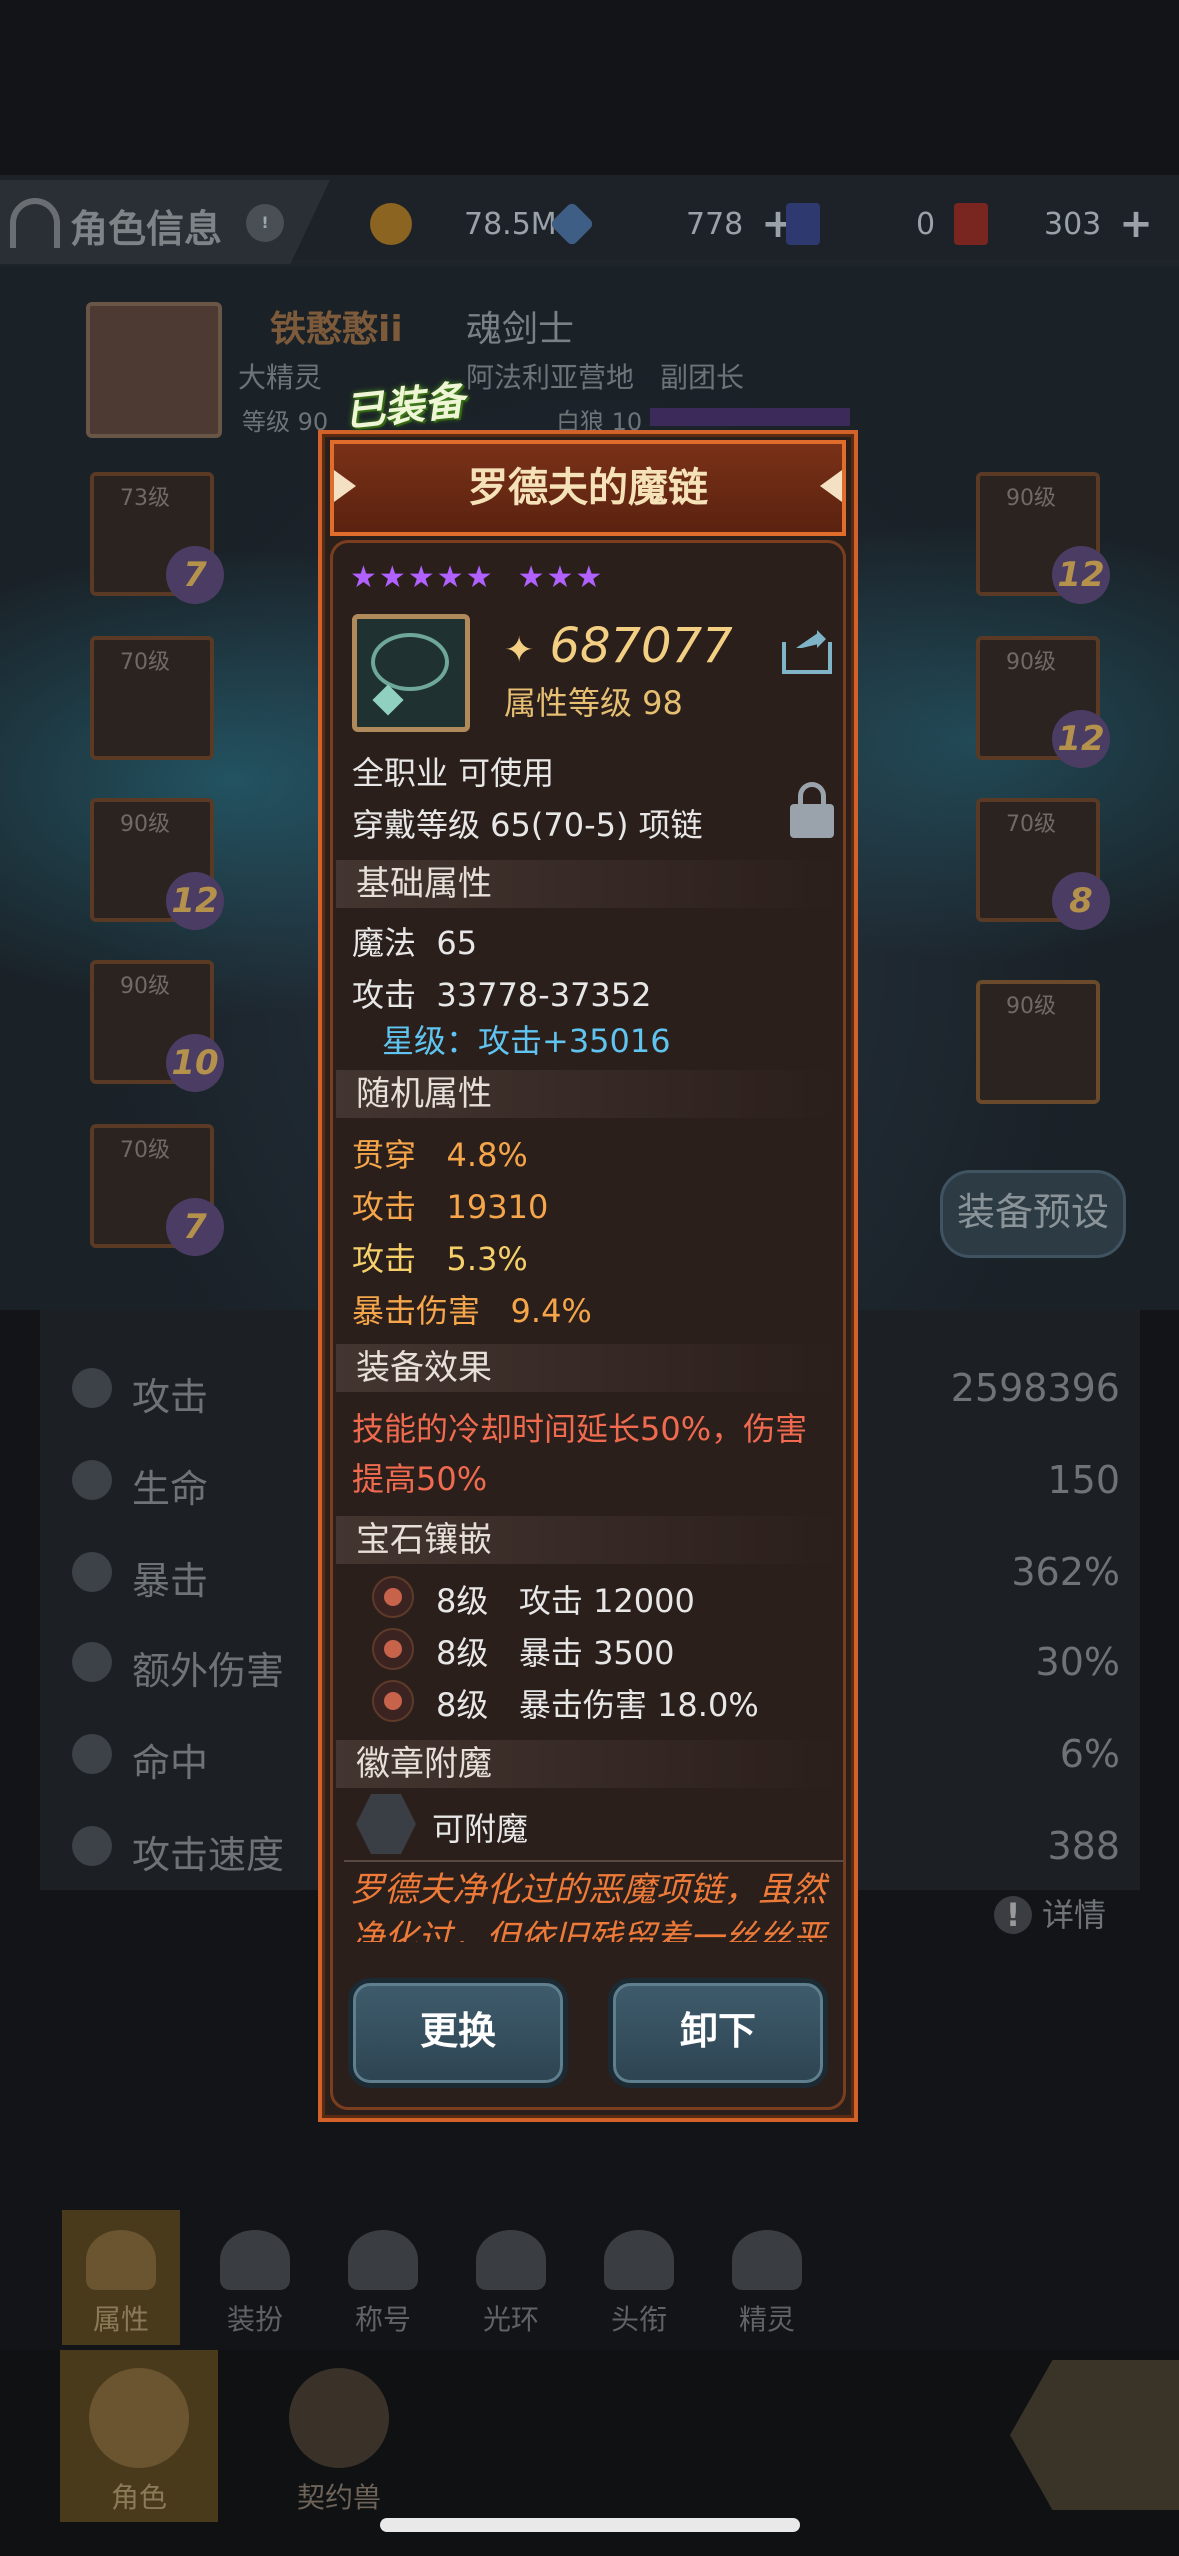 Image resolution: width=1179 pixels, height=2556 pixels. What do you see at coordinates (588, 1906) in the screenshot?
I see `item-description: 罗德夫净化过的恶魔项链，虽然净化过，但依旧残留着一丝丝恶` at bounding box center [588, 1906].